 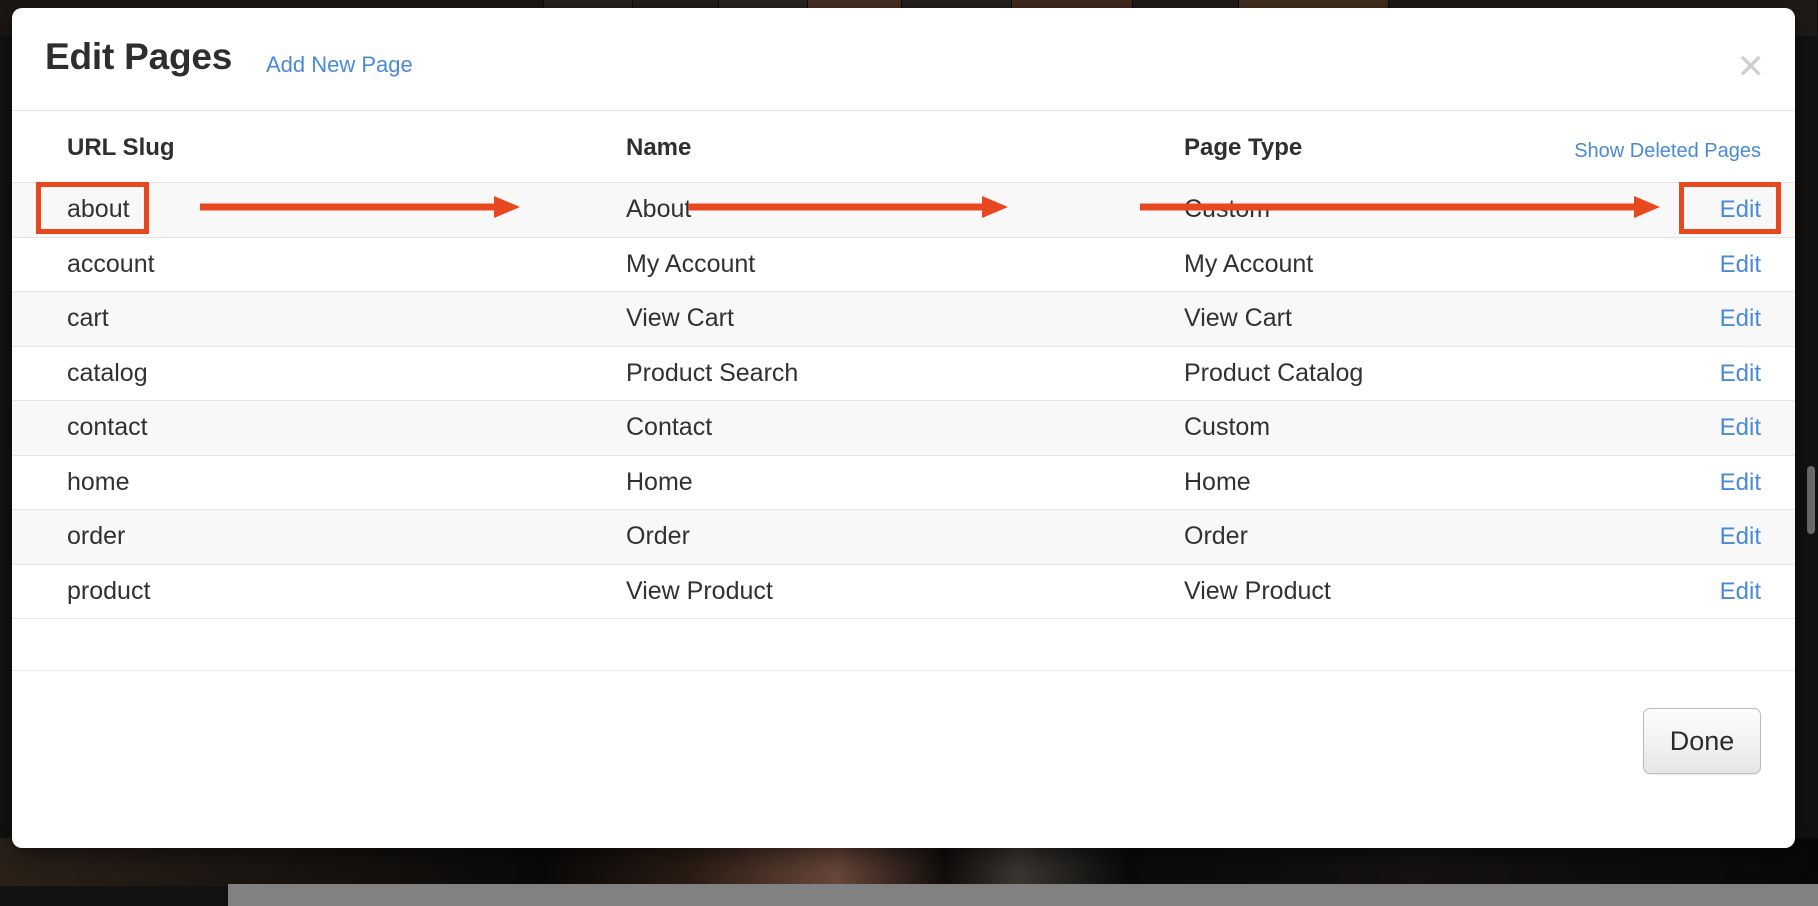 I want to click on table-row: contact Contact Custom Edit, so click(x=903, y=427).